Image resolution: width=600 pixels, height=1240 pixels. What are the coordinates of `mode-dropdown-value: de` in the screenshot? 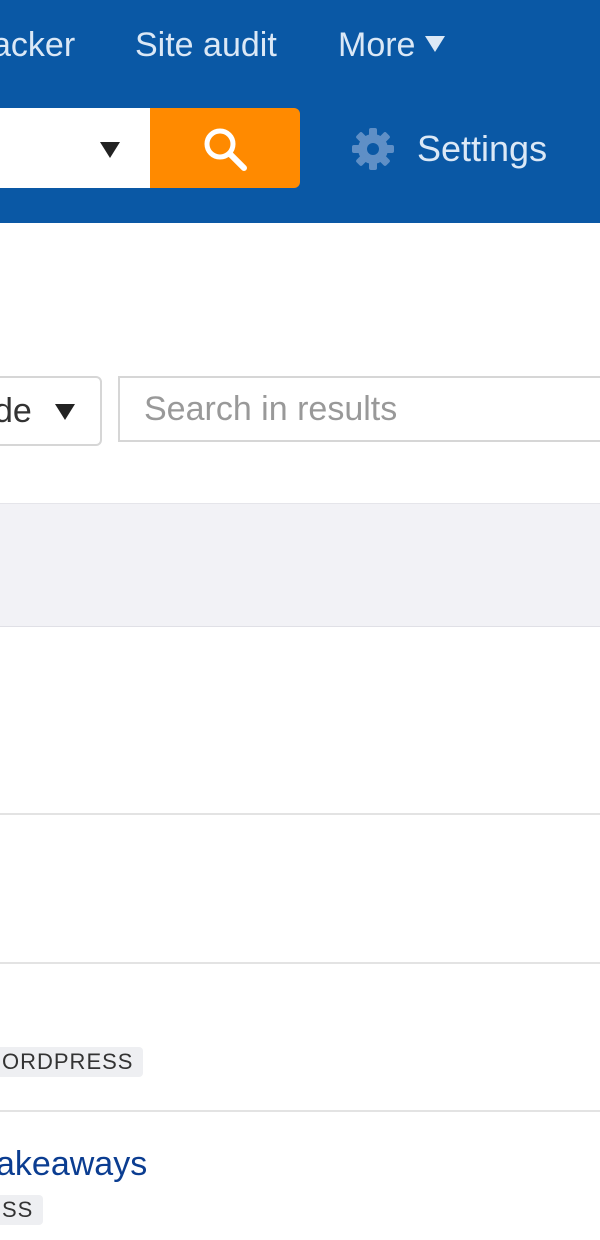 It's located at (16, 411).